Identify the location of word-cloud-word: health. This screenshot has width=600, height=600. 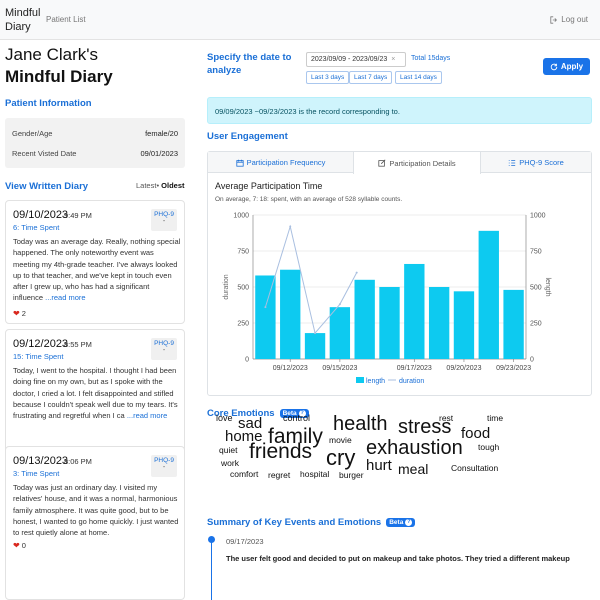
(360, 424).